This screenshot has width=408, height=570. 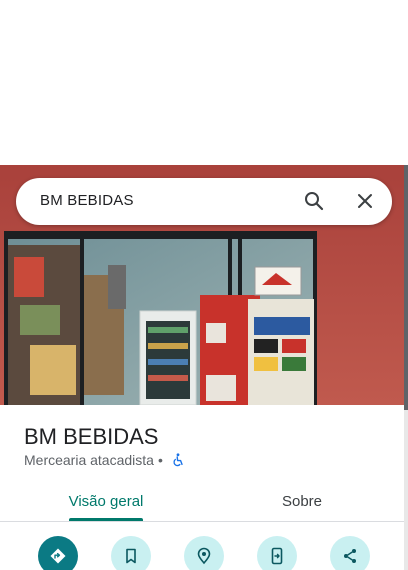 What do you see at coordinates (106, 519) in the screenshot?
I see `selected-tab-indicator` at bounding box center [106, 519].